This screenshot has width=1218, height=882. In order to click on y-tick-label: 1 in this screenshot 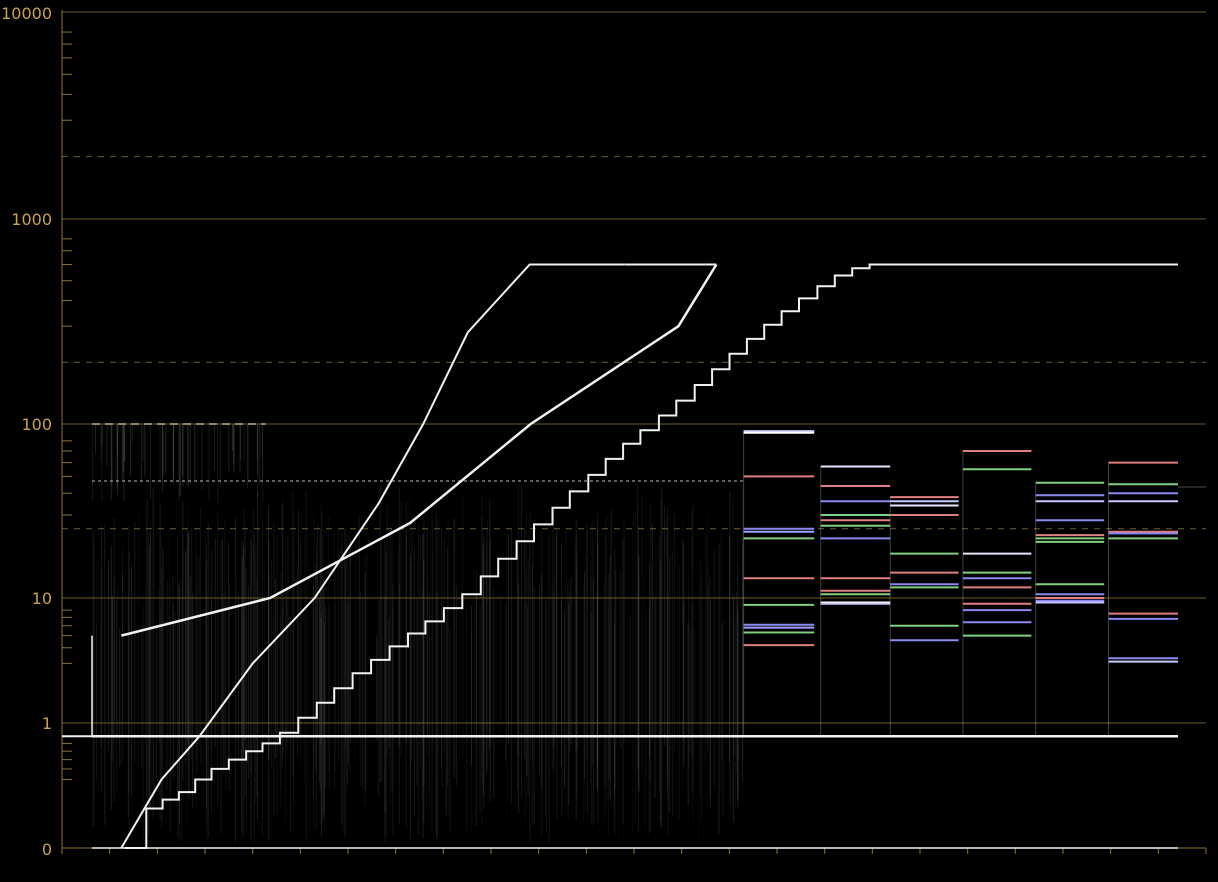, I will do `click(47, 723)`.